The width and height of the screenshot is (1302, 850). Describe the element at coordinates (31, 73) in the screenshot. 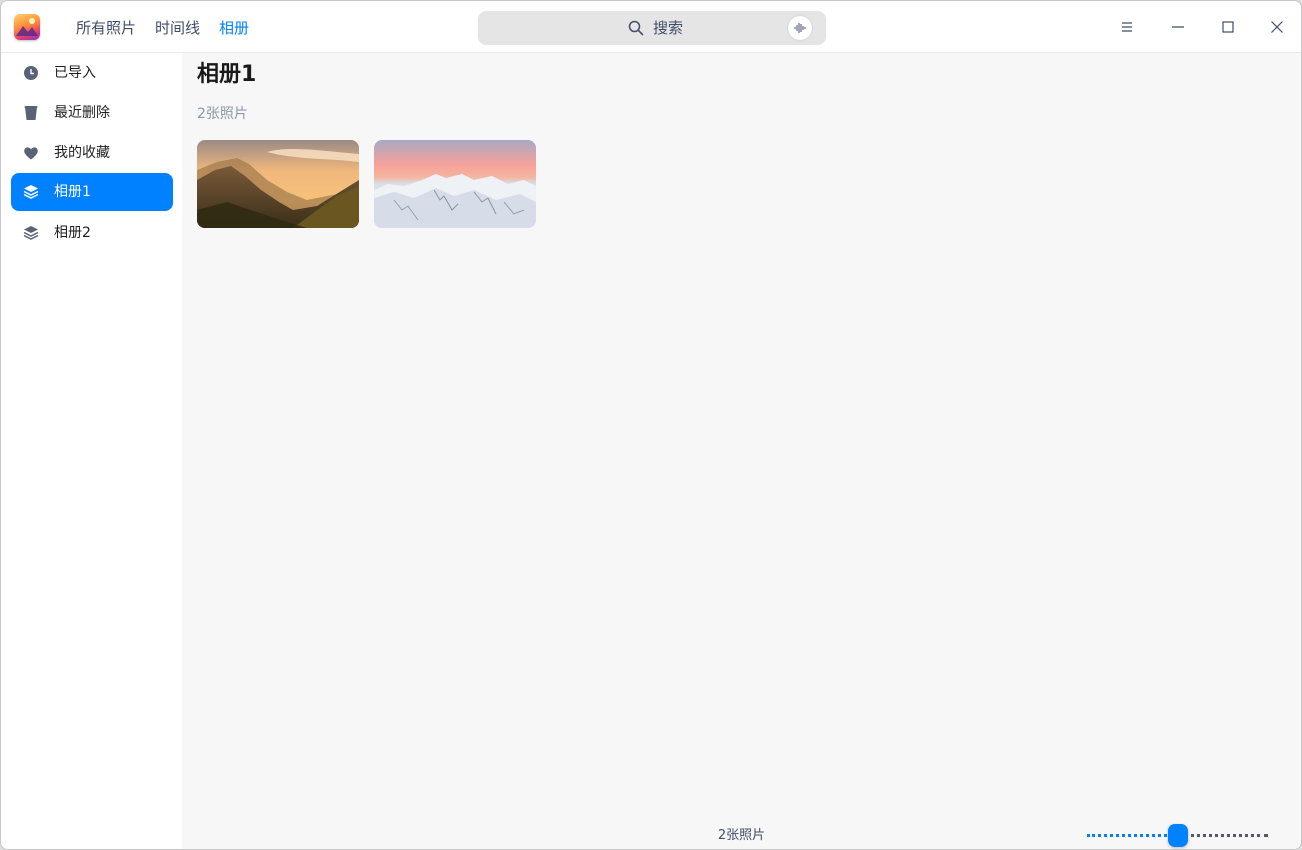

I see `clock-icon` at that location.